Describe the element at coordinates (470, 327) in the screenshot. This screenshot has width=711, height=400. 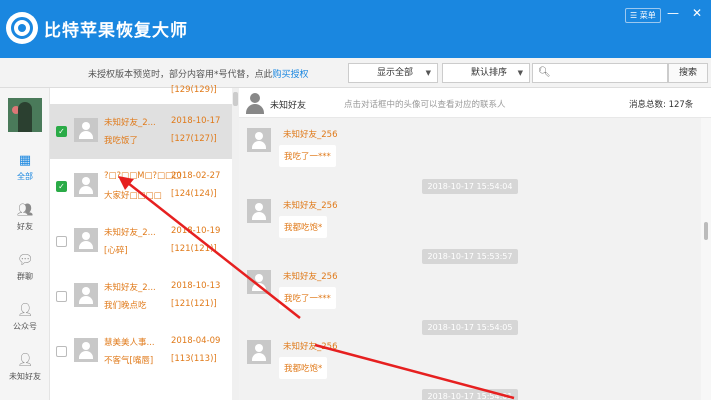
I see `message-timestamp: 2018-10-17 15:54:05` at that location.